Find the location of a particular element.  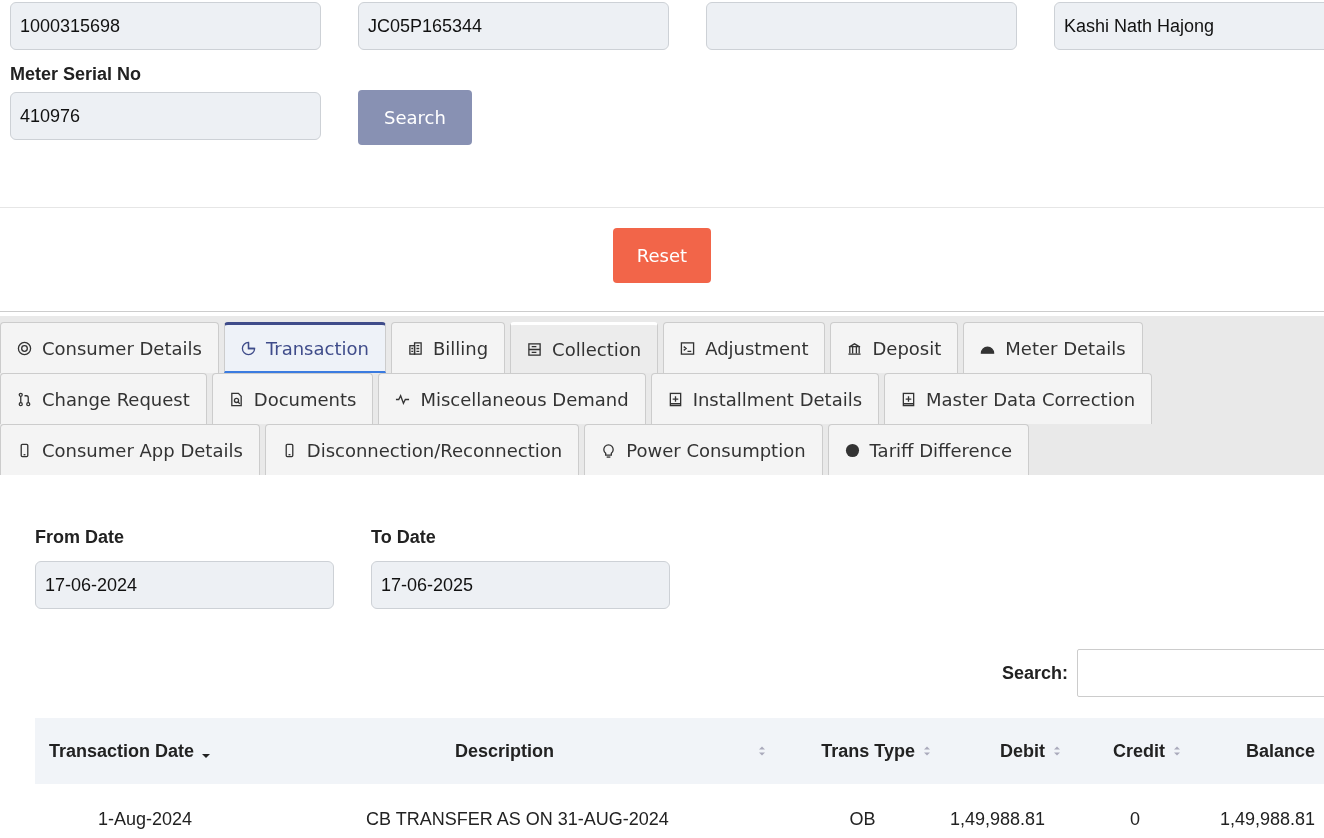

text-field: JC05P165344 is located at coordinates (513, 26).